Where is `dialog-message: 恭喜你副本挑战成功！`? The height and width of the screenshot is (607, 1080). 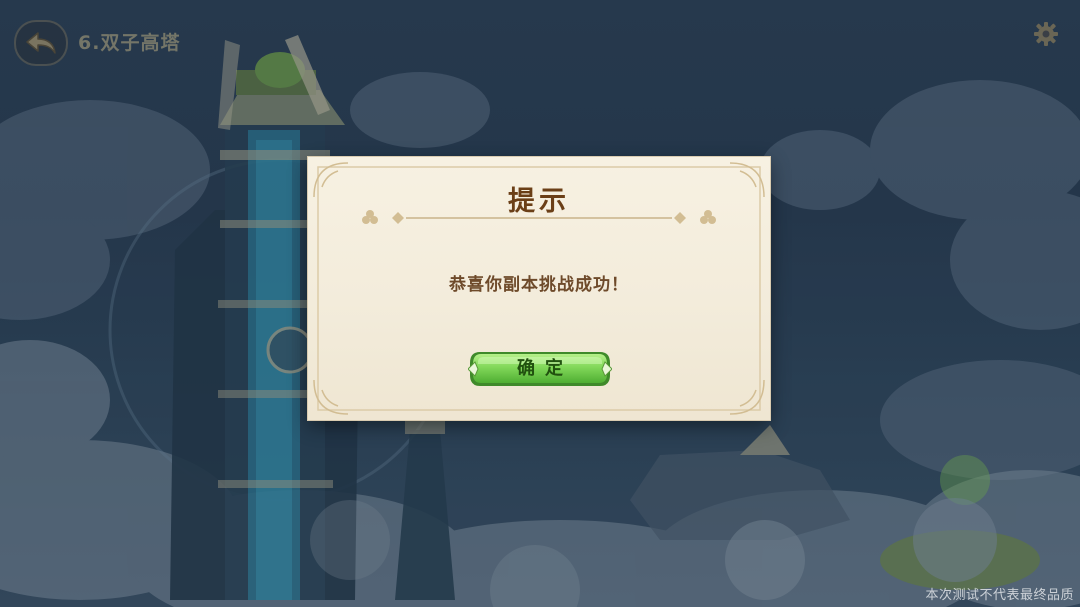 dialog-message: 恭喜你副本挑战成功！ is located at coordinates (539, 285).